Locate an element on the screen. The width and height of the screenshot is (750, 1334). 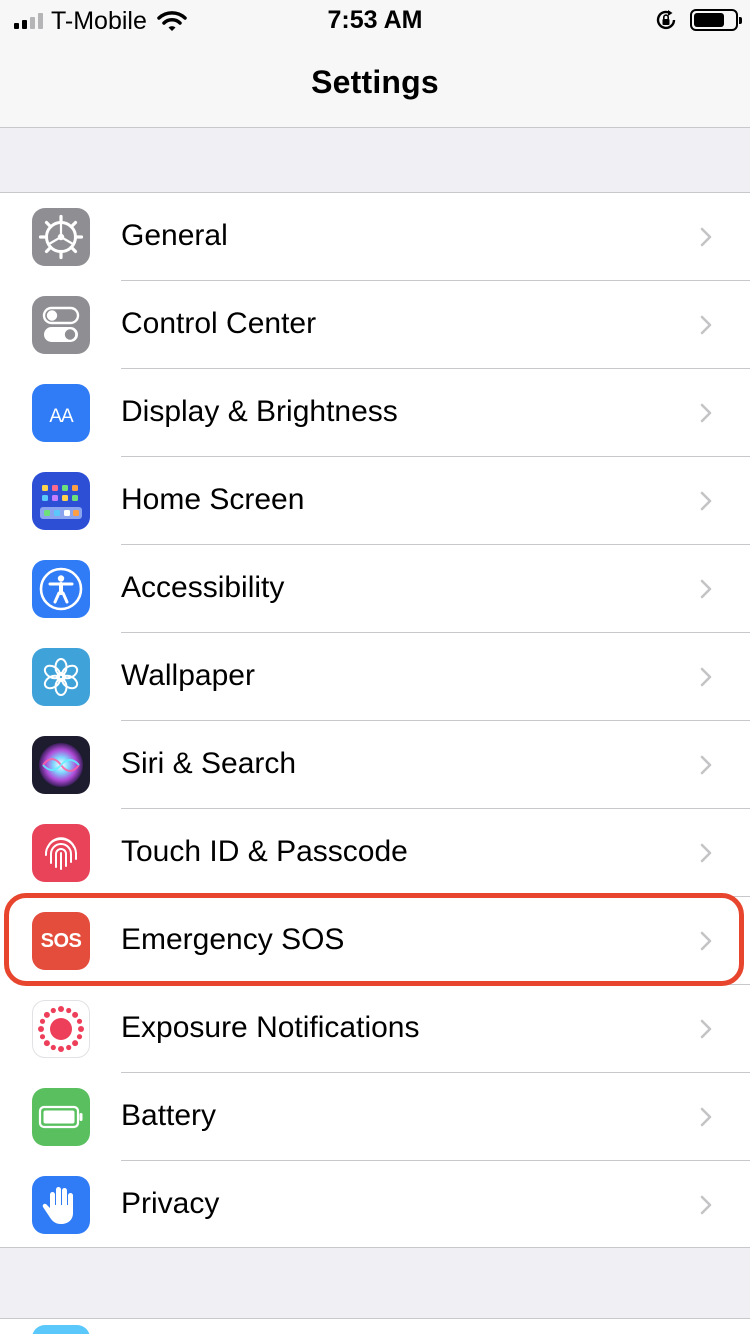
app-store-icon is located at coordinates (61, 1329).